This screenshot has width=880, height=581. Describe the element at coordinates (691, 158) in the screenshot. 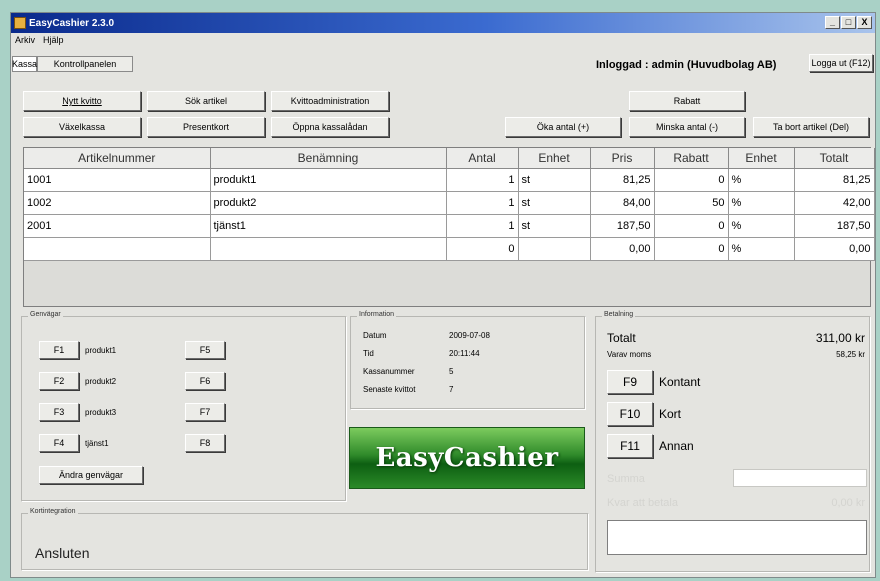

I see `column-header-discount: Rabatt` at that location.